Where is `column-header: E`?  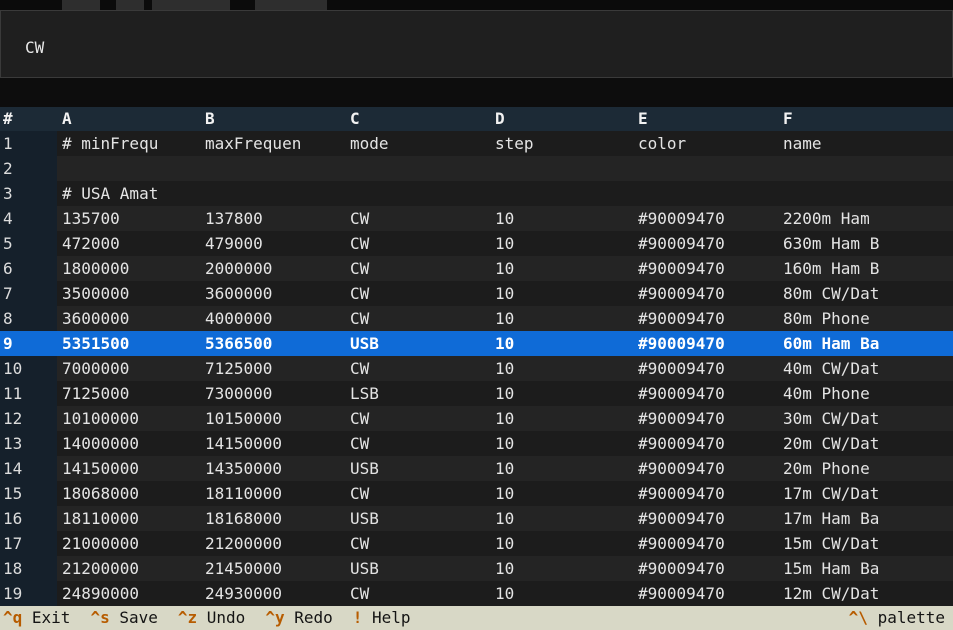 column-header: E is located at coordinates (705, 119).